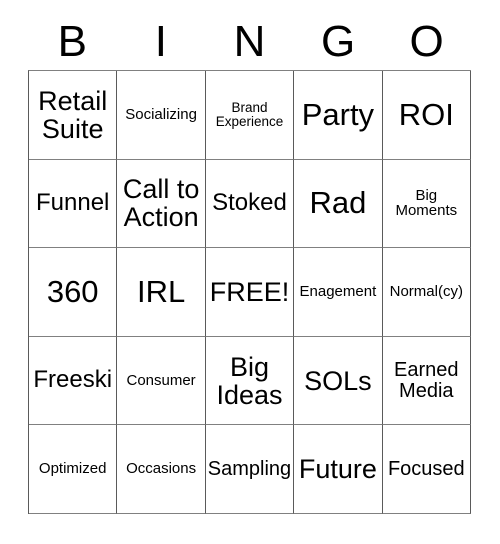 Image resolution: width=500 pixels, height=544 pixels. I want to click on bingo-cell: 360, so click(73, 292).